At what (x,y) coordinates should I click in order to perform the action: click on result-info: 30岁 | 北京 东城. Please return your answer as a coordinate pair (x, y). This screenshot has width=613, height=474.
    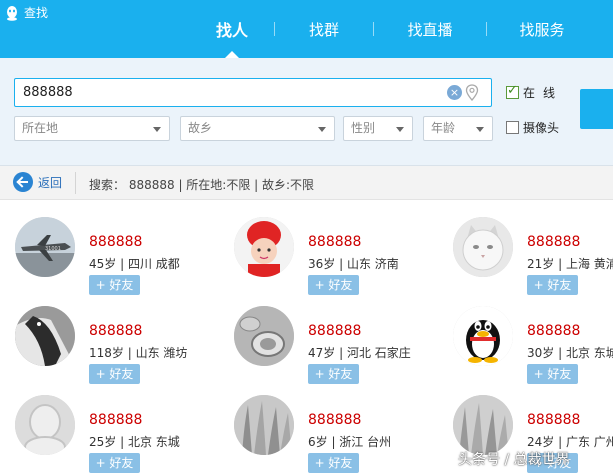
    Looking at the image, I should click on (570, 353).